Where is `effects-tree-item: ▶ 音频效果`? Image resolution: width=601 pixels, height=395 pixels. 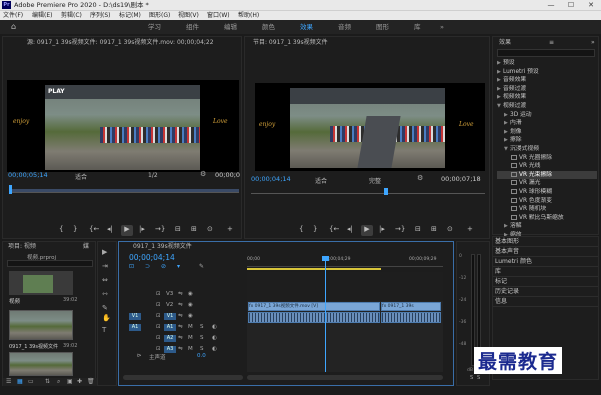 effects-tree-item: ▶ 音频效果 is located at coordinates (547, 80).